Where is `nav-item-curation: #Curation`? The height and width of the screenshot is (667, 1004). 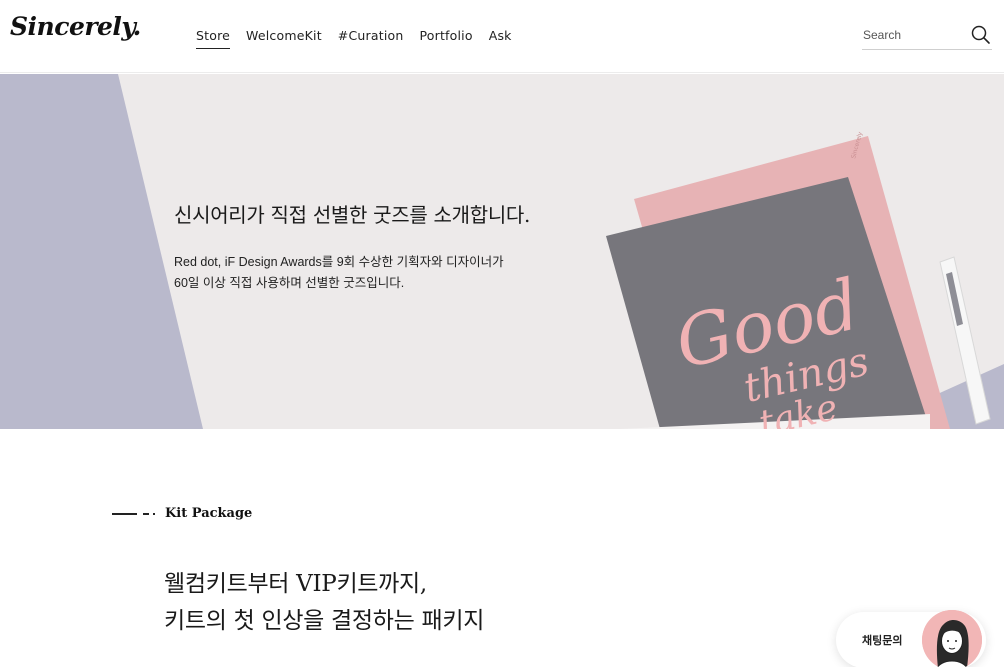 nav-item-curation: #Curation is located at coordinates (371, 38).